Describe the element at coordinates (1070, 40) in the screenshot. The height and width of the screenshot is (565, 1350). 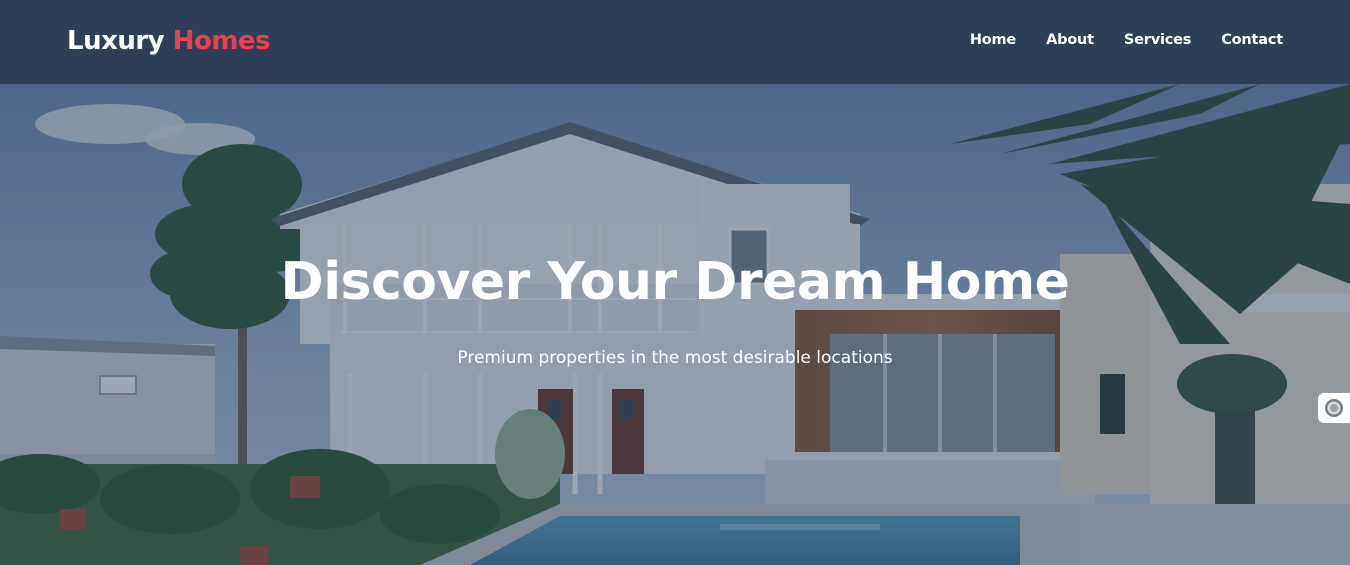
I see `nav-link-about: About` at that location.